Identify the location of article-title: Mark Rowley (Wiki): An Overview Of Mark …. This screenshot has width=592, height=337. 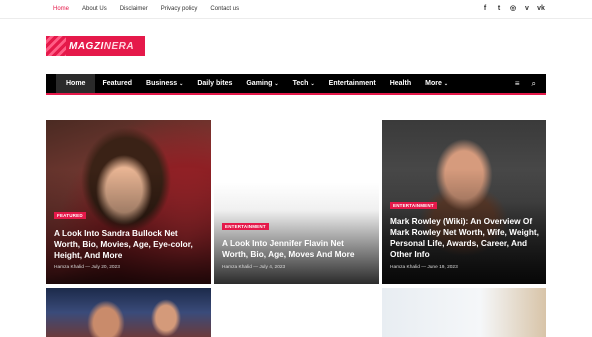
(466, 238).